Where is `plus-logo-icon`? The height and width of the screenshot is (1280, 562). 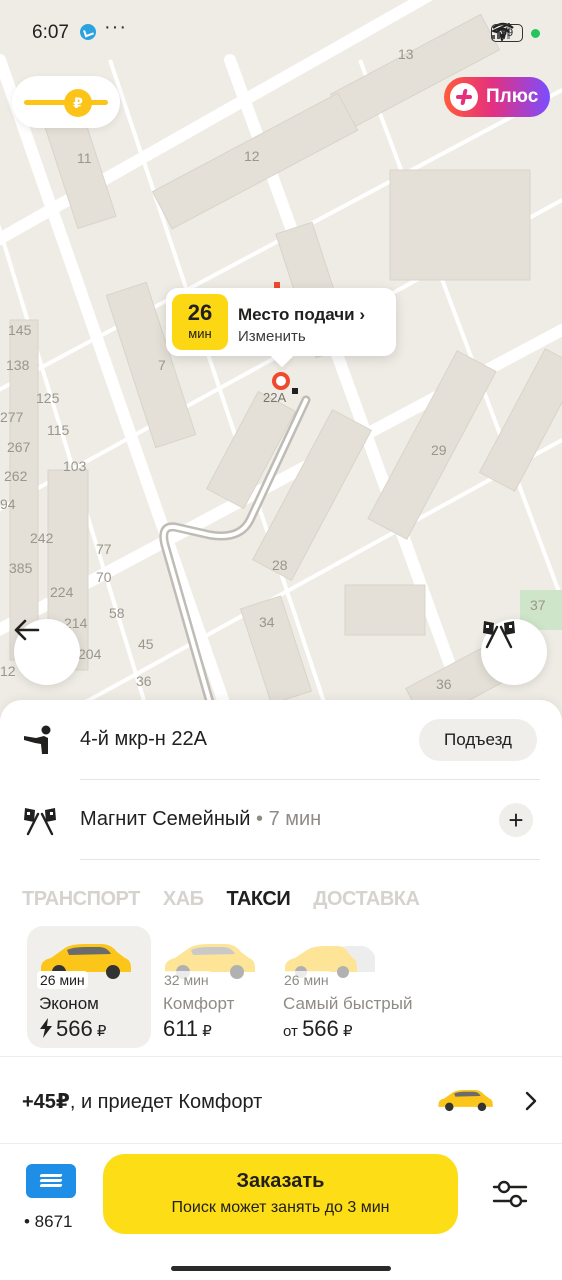
plus-logo-icon is located at coordinates (464, 97).